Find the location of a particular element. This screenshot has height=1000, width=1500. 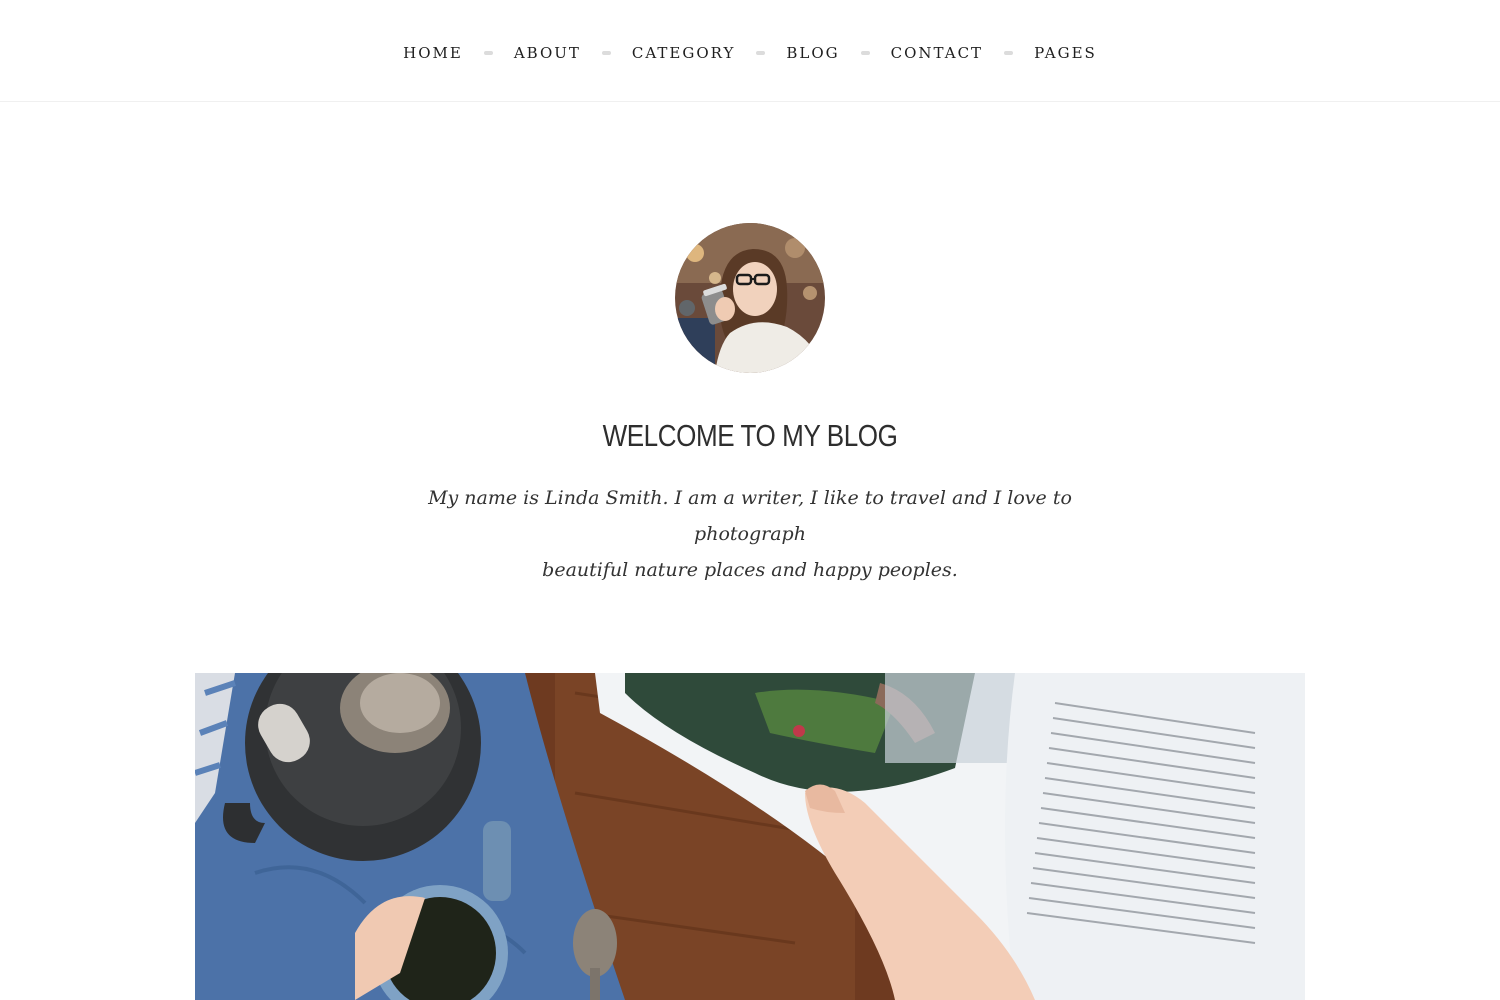

nav-item-home: HOME is located at coordinates (458, 53).